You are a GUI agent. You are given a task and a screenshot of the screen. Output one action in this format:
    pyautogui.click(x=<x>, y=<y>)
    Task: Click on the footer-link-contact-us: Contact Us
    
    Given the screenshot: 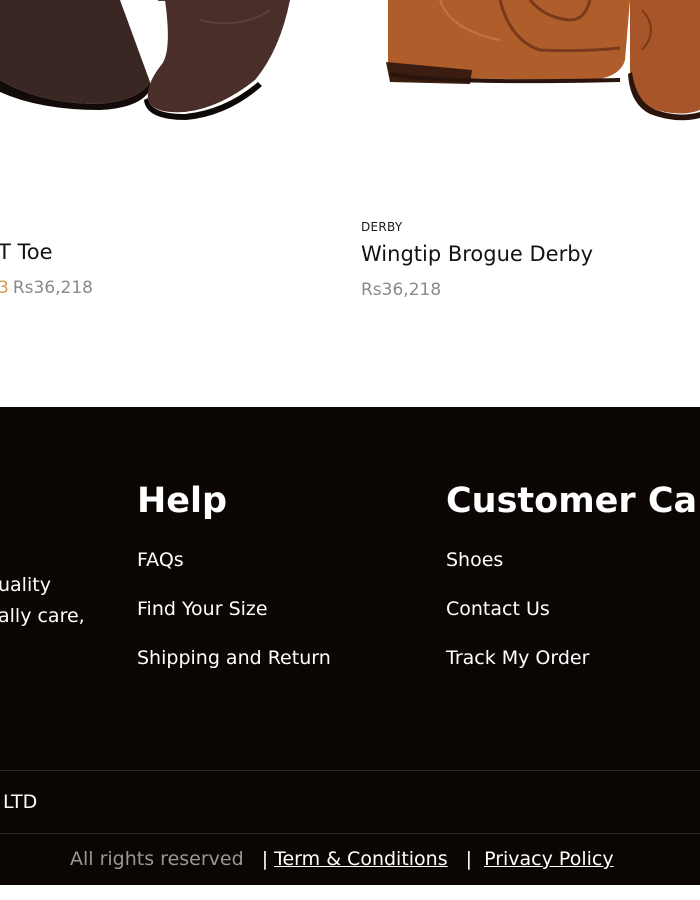 What is the action you would take?
    pyautogui.click(x=498, y=609)
    